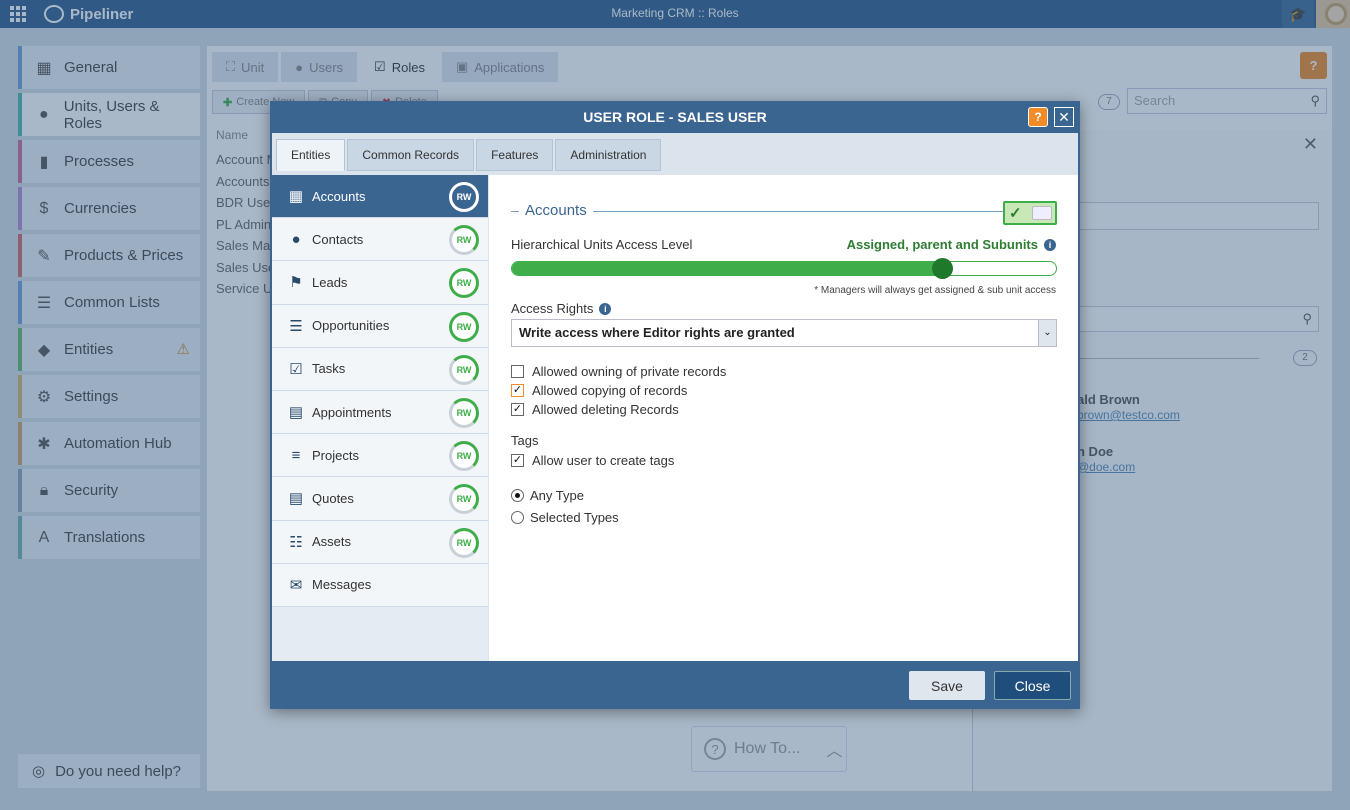 This screenshot has height=810, width=1350. What do you see at coordinates (942, 244) in the screenshot?
I see `hierarchy-value-text: Assigned, parent and Subunits` at bounding box center [942, 244].